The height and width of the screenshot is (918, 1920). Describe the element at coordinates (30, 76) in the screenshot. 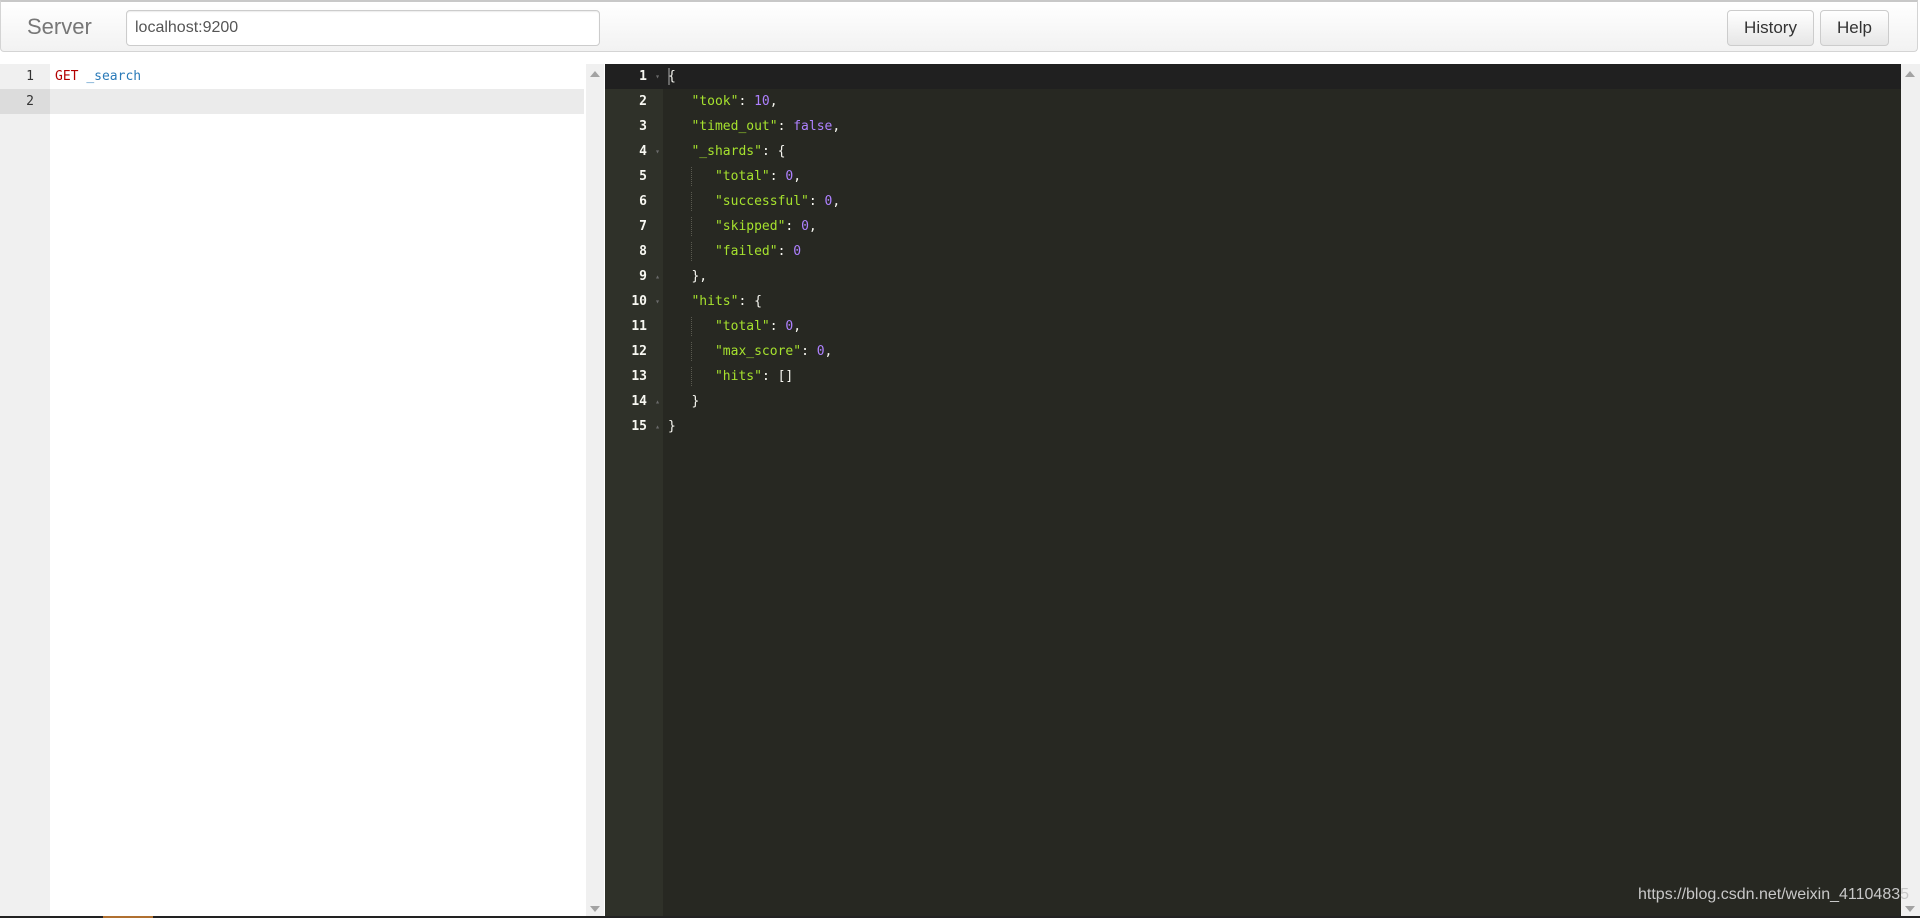

I see `line-number: 1` at that location.